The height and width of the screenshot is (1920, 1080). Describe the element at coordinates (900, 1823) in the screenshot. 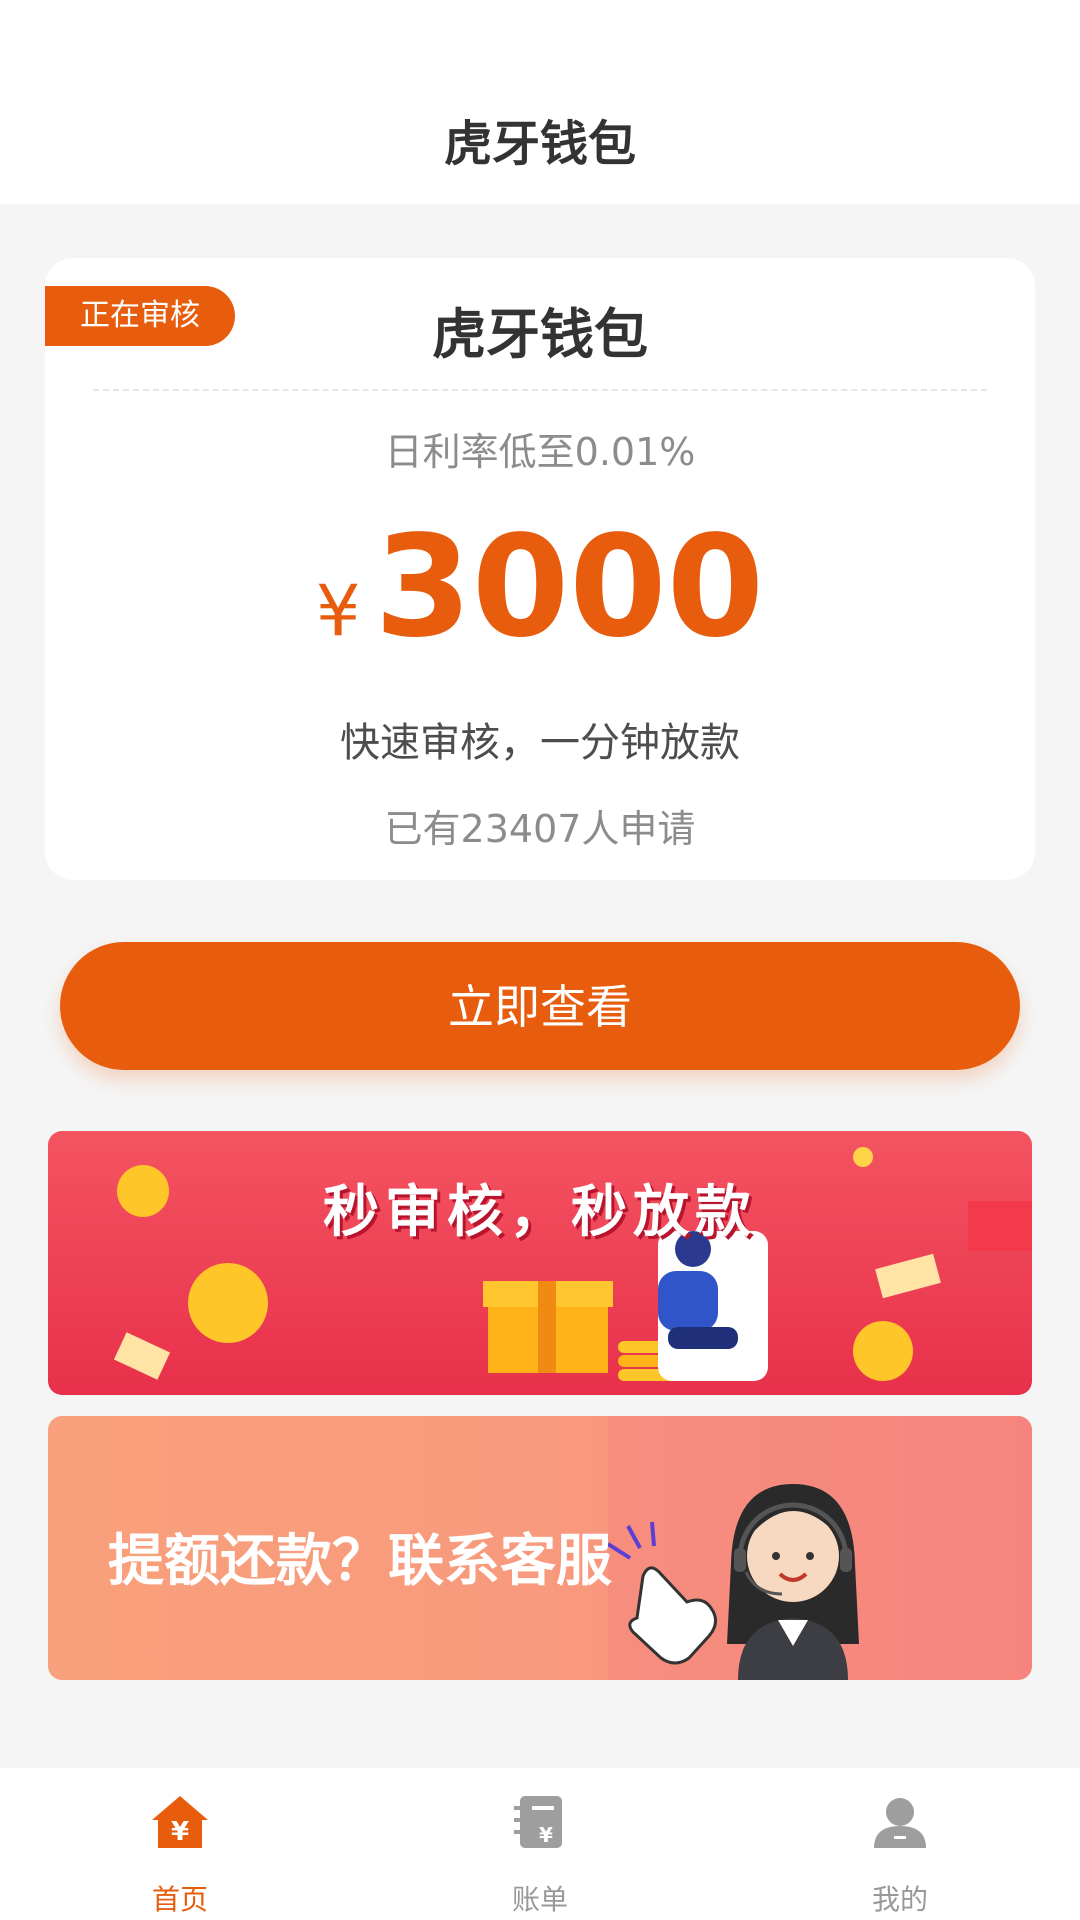

I see `user-icon` at that location.